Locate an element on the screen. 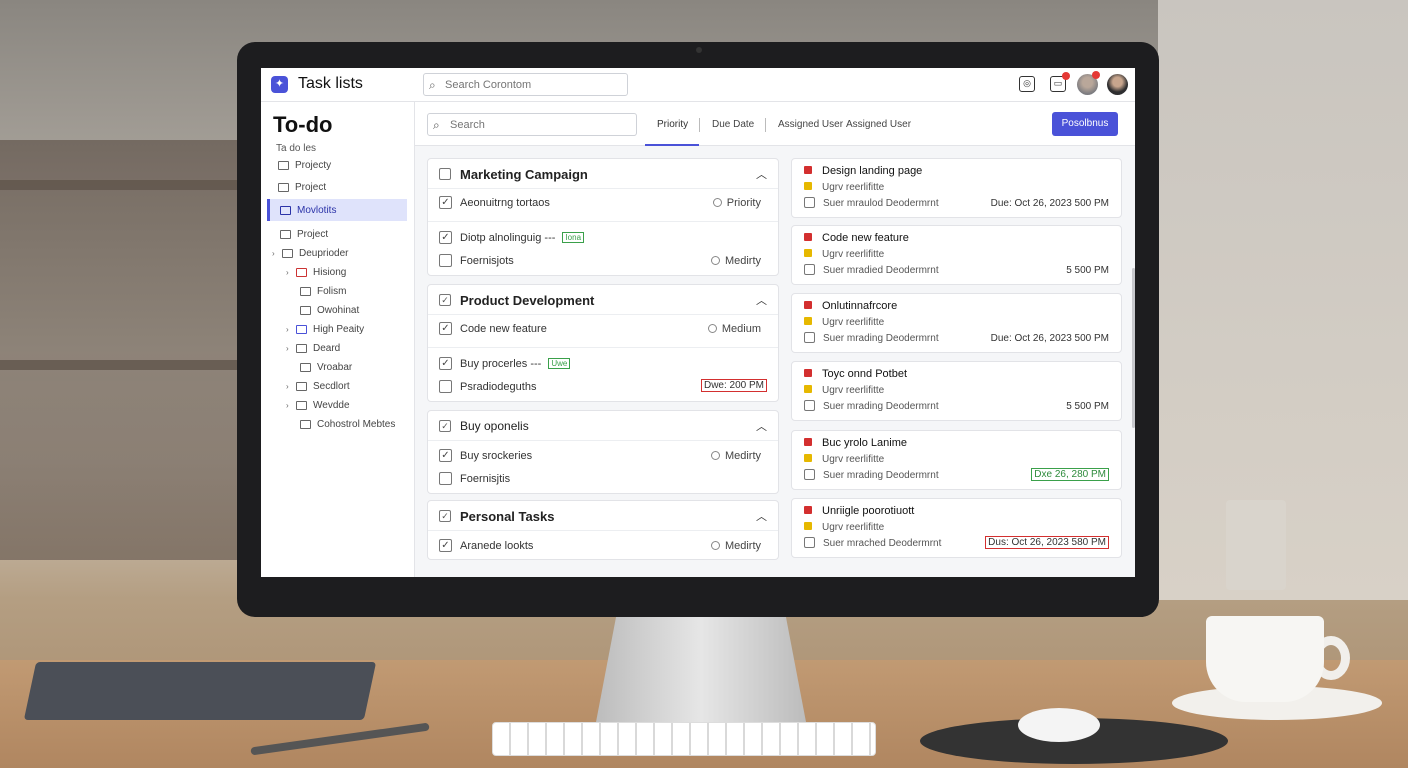  task-card-owner: Suer mrading Deodermrnt is located at coordinates (871, 338).